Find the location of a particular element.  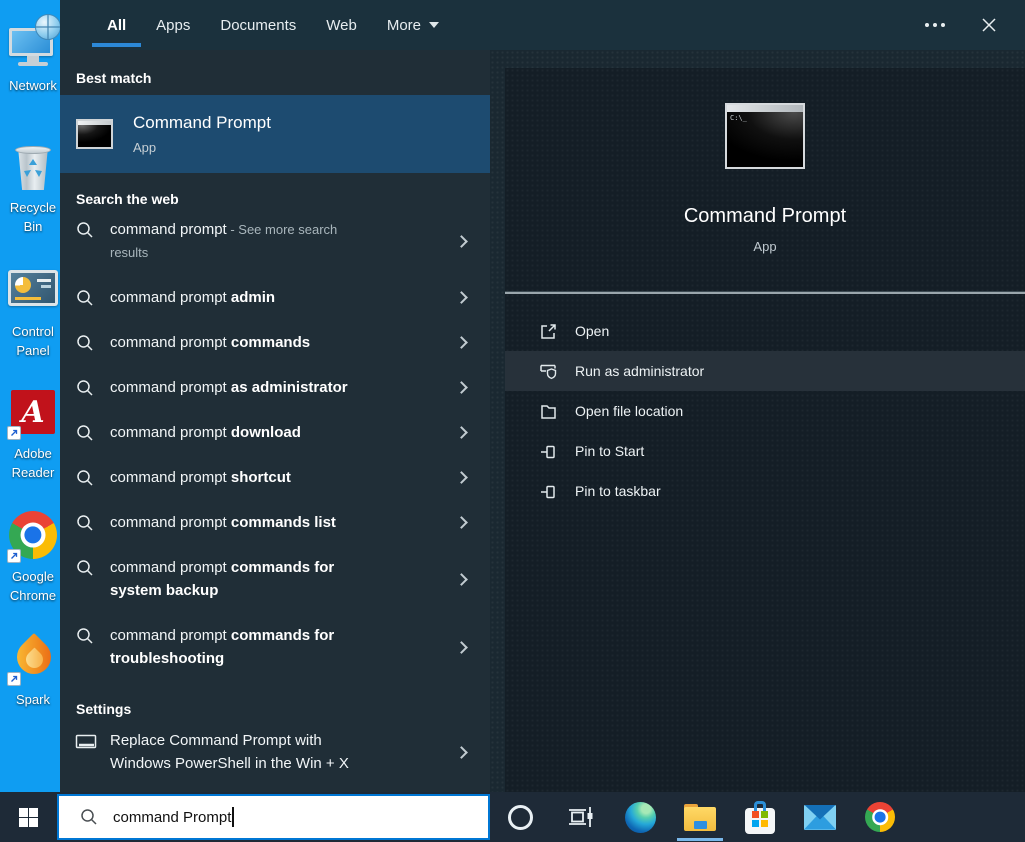

close-icon is located at coordinates (989, 25).